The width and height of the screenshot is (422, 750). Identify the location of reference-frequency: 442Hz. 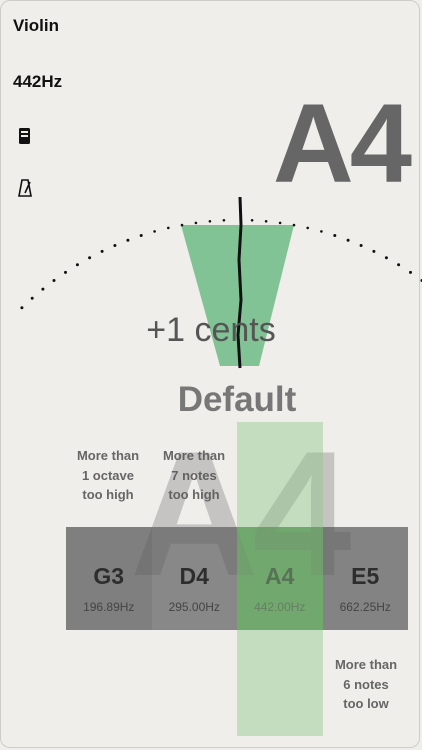
(37, 82).